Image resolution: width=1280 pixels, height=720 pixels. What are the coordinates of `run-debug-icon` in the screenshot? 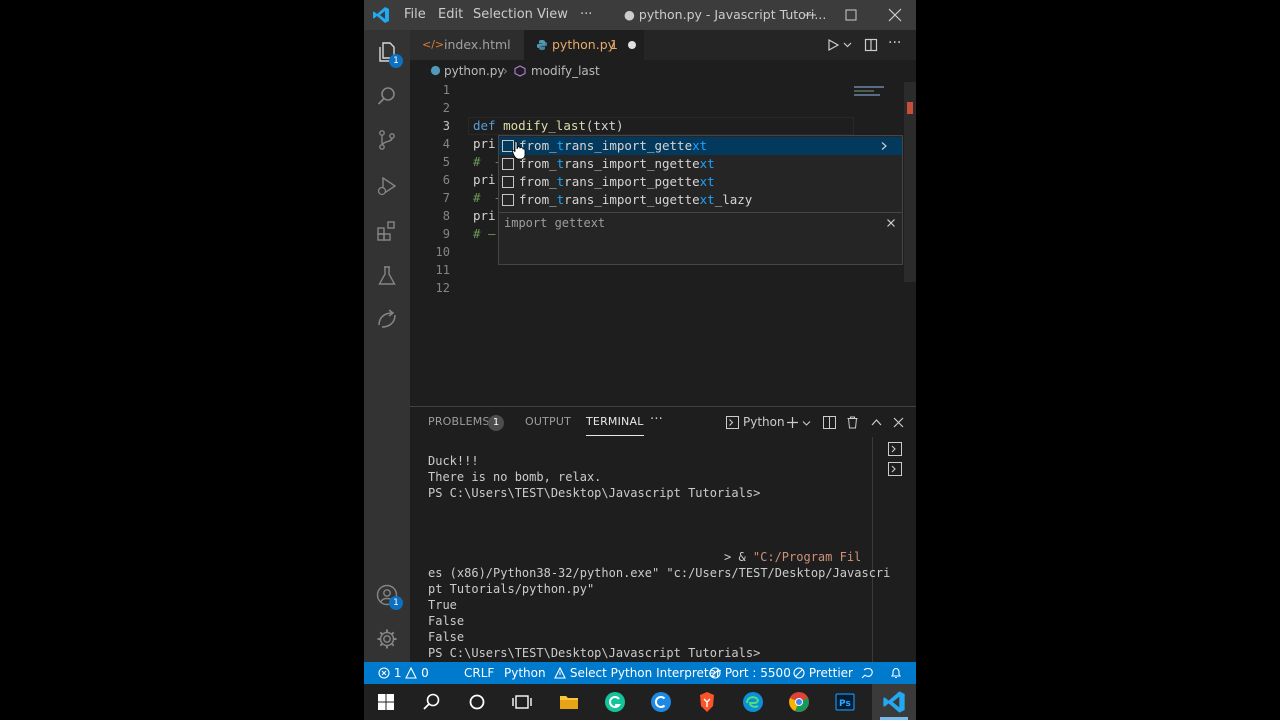 It's located at (387, 186).